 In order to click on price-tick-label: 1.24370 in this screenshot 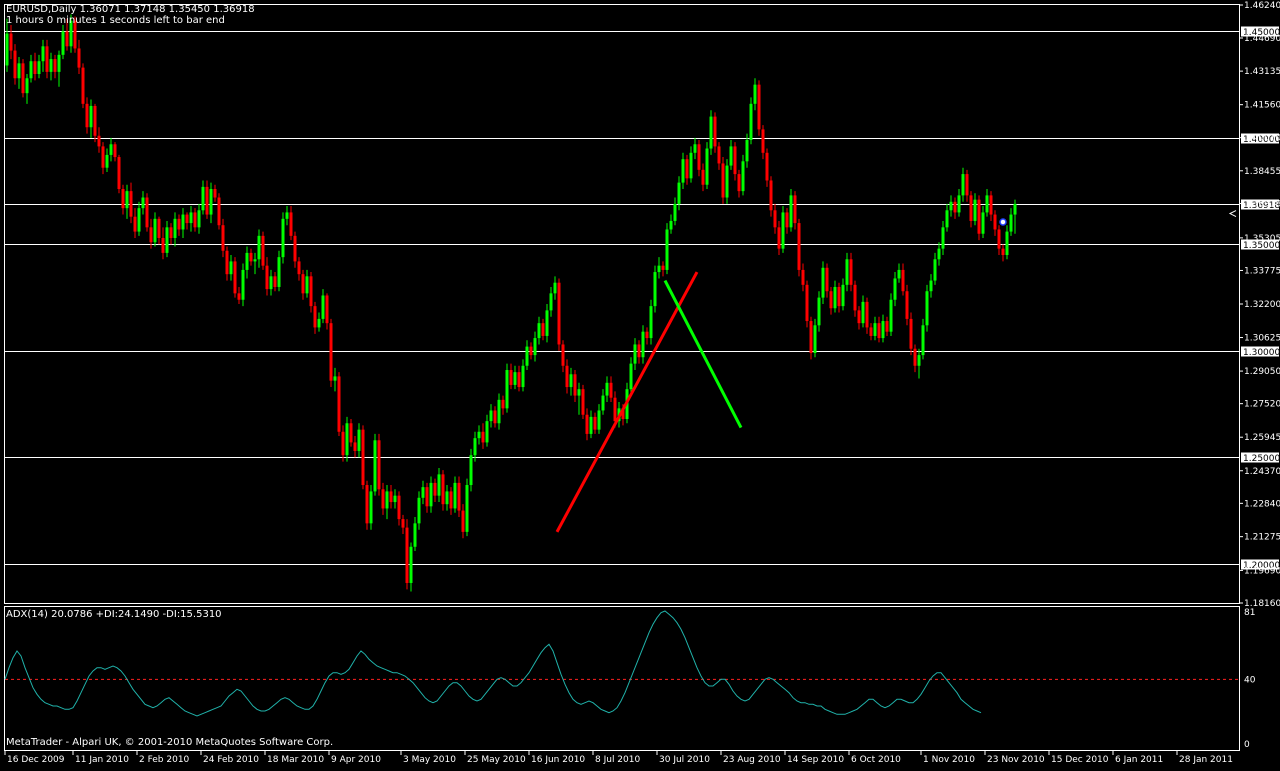, I will do `click(1262, 472)`.